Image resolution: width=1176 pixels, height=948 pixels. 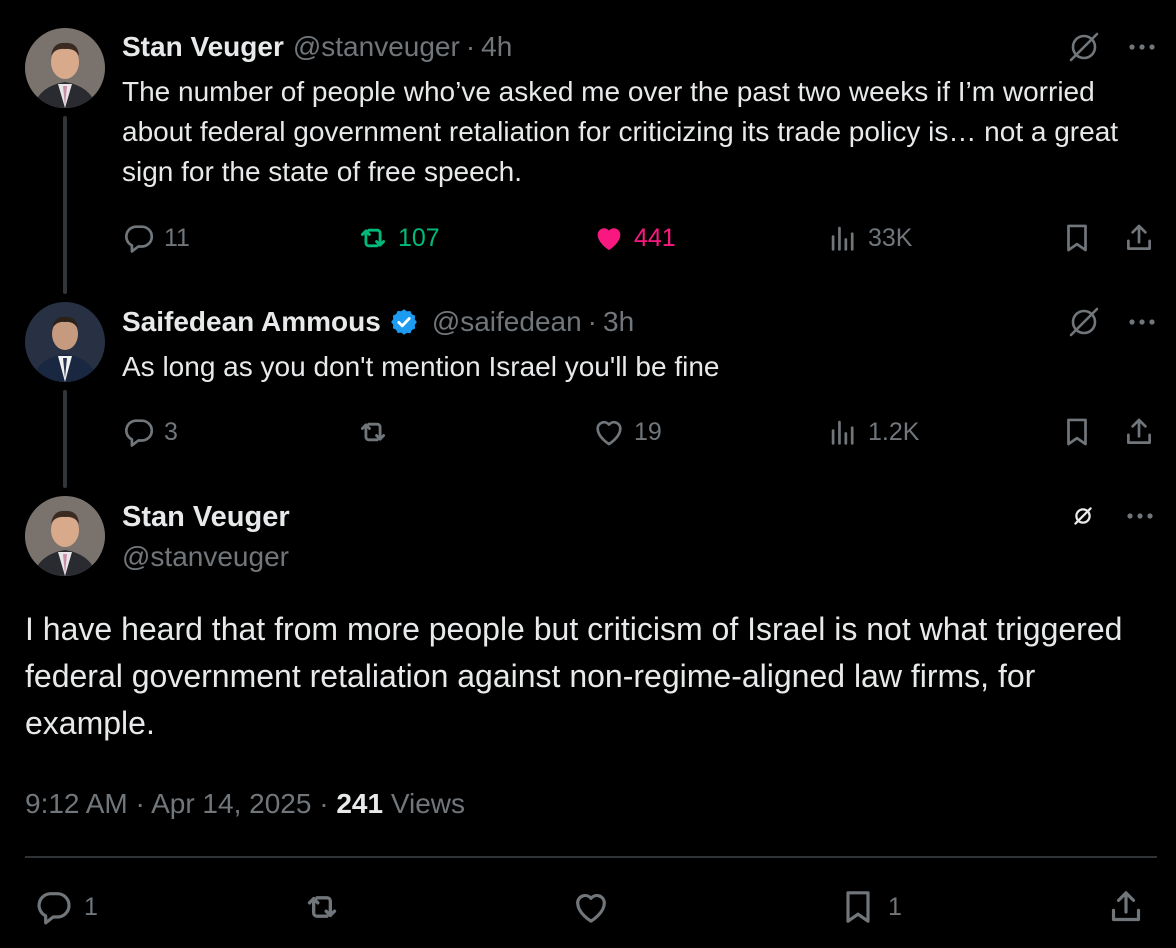 I want to click on main-author-handle: @stanveuger, so click(x=205, y=557).